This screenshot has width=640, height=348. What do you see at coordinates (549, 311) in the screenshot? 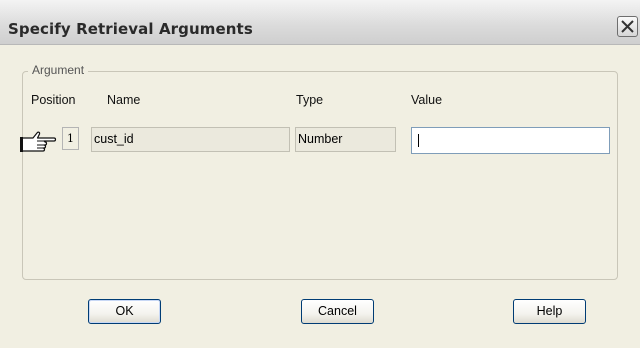
I see `help-button: Help` at bounding box center [549, 311].